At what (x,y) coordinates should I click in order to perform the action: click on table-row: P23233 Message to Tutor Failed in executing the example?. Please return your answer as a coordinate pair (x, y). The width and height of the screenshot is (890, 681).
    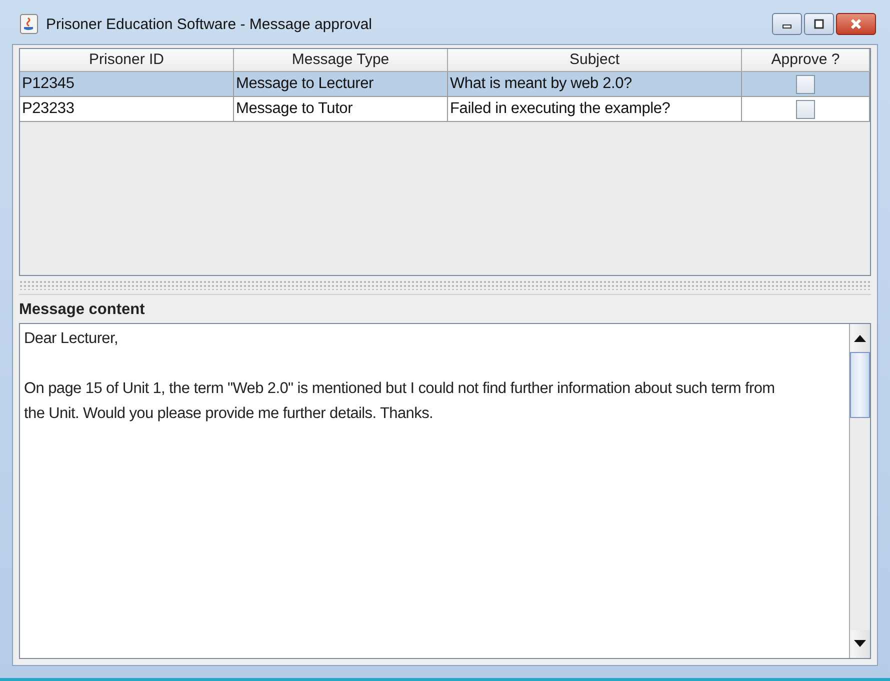
    Looking at the image, I should click on (445, 109).